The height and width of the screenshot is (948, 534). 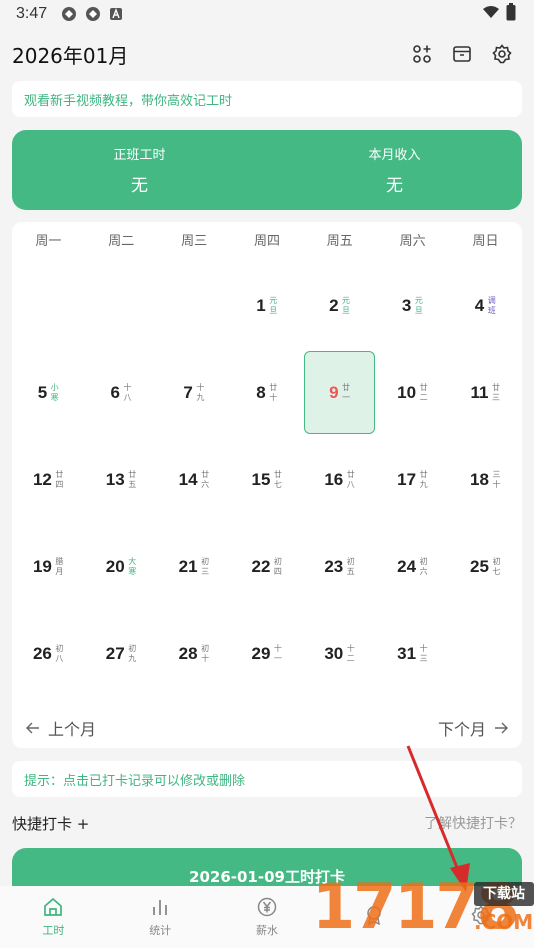 What do you see at coordinates (48, 479) in the screenshot?
I see `calendar-day: 12 廿四` at bounding box center [48, 479].